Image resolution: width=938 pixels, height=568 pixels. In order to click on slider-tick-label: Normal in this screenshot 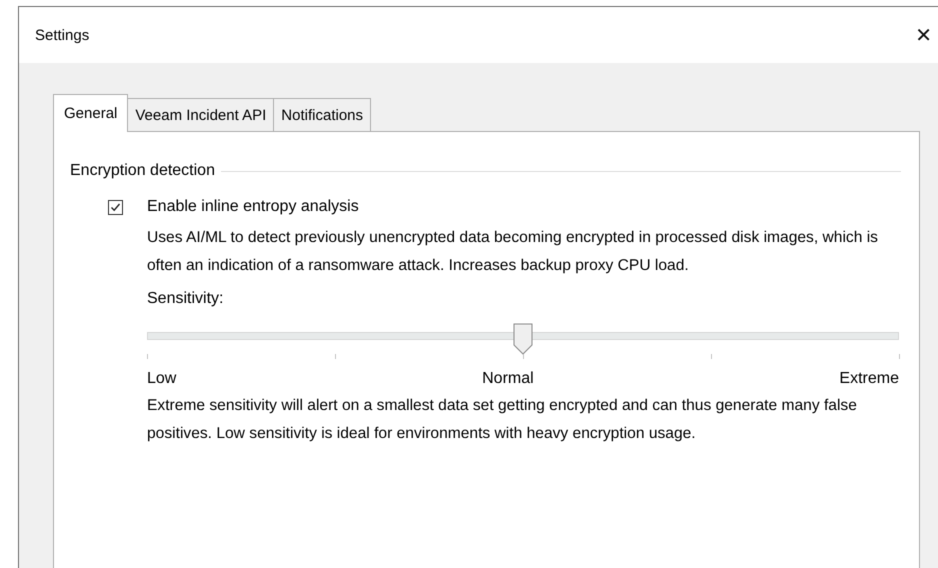, I will do `click(508, 379)`.